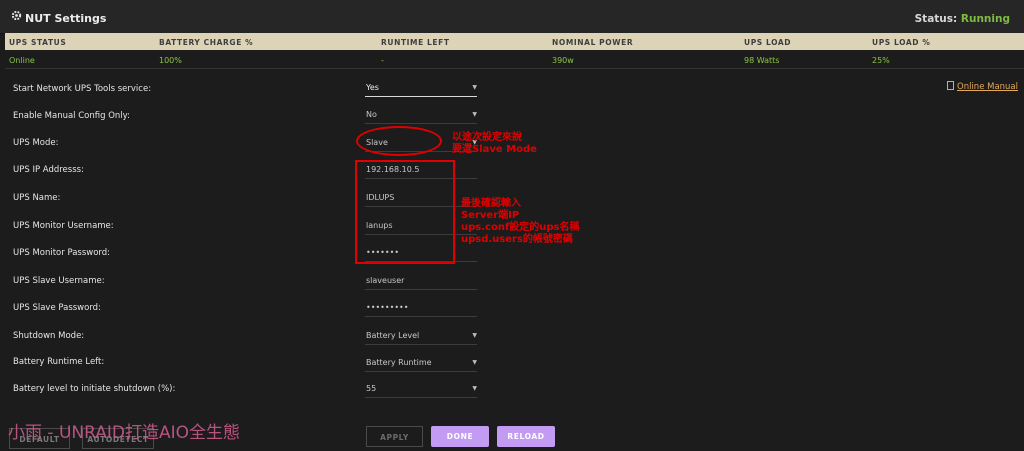 The image size is (1024, 451). I want to click on table-row: Online 100% - 390w 98 Watts 25%, so click(514, 59).